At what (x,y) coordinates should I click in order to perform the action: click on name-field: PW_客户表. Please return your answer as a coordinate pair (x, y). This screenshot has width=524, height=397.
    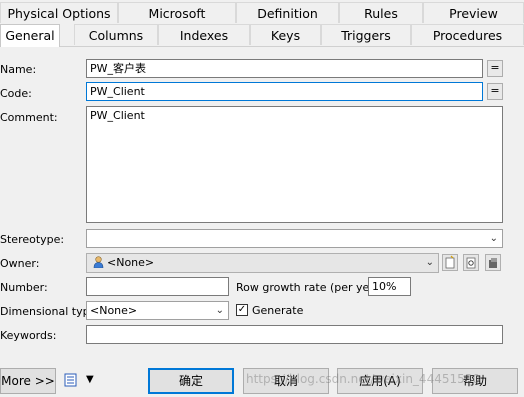
    Looking at the image, I should click on (284, 68).